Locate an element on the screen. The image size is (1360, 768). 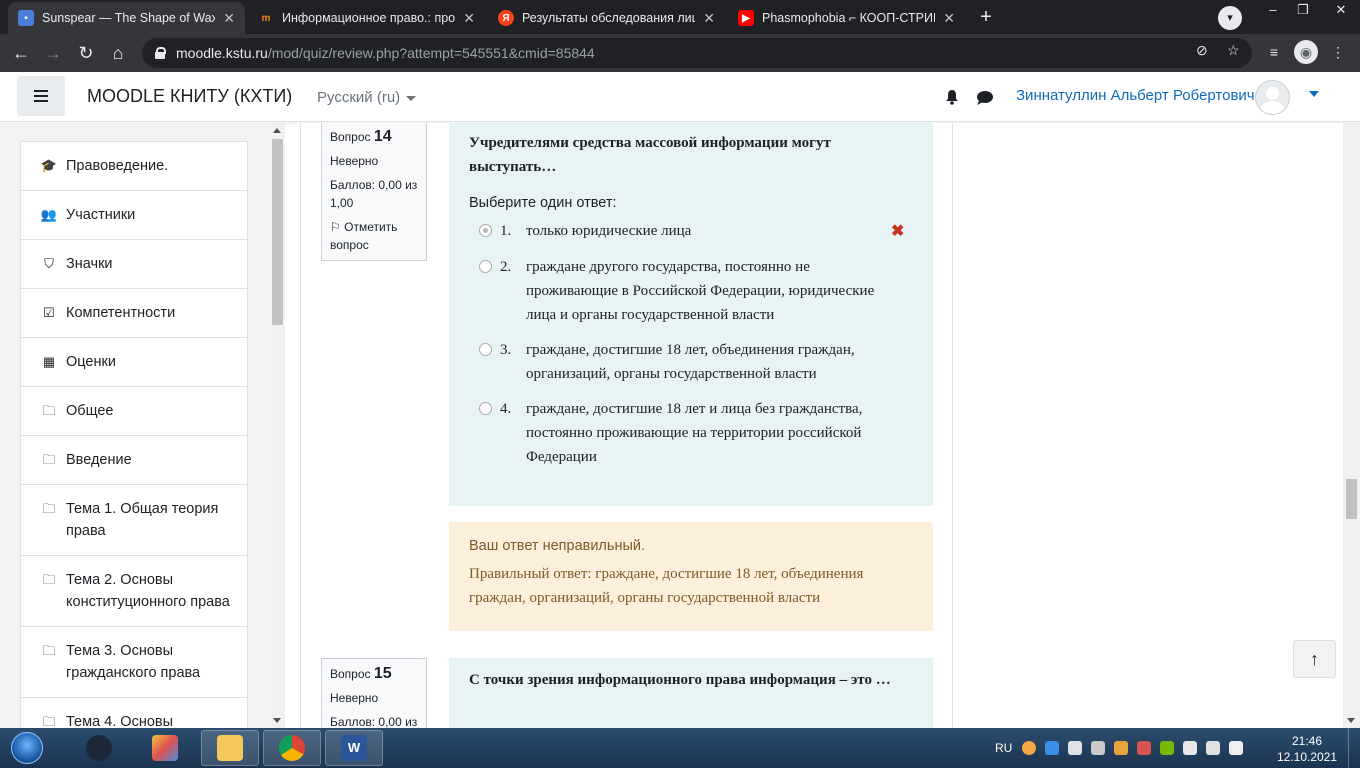
question-number: Вопрос 14 is located at coordinates (374, 137).